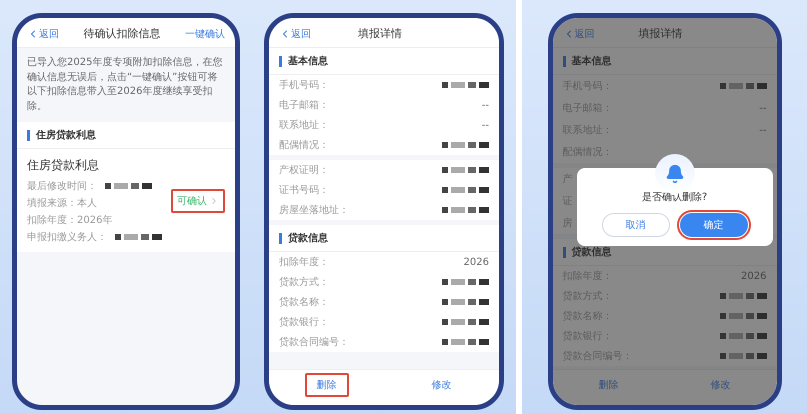  I want to click on field-label: 电子邮箱：, so click(304, 105).